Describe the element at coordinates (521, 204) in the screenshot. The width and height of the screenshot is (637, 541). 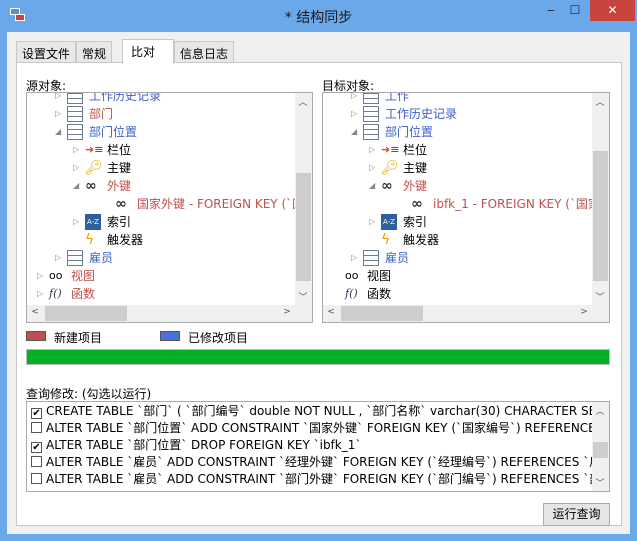
I see `tree-item-label: ibfk_1 - FOREIGN KEY (`国家编号`)` at that location.